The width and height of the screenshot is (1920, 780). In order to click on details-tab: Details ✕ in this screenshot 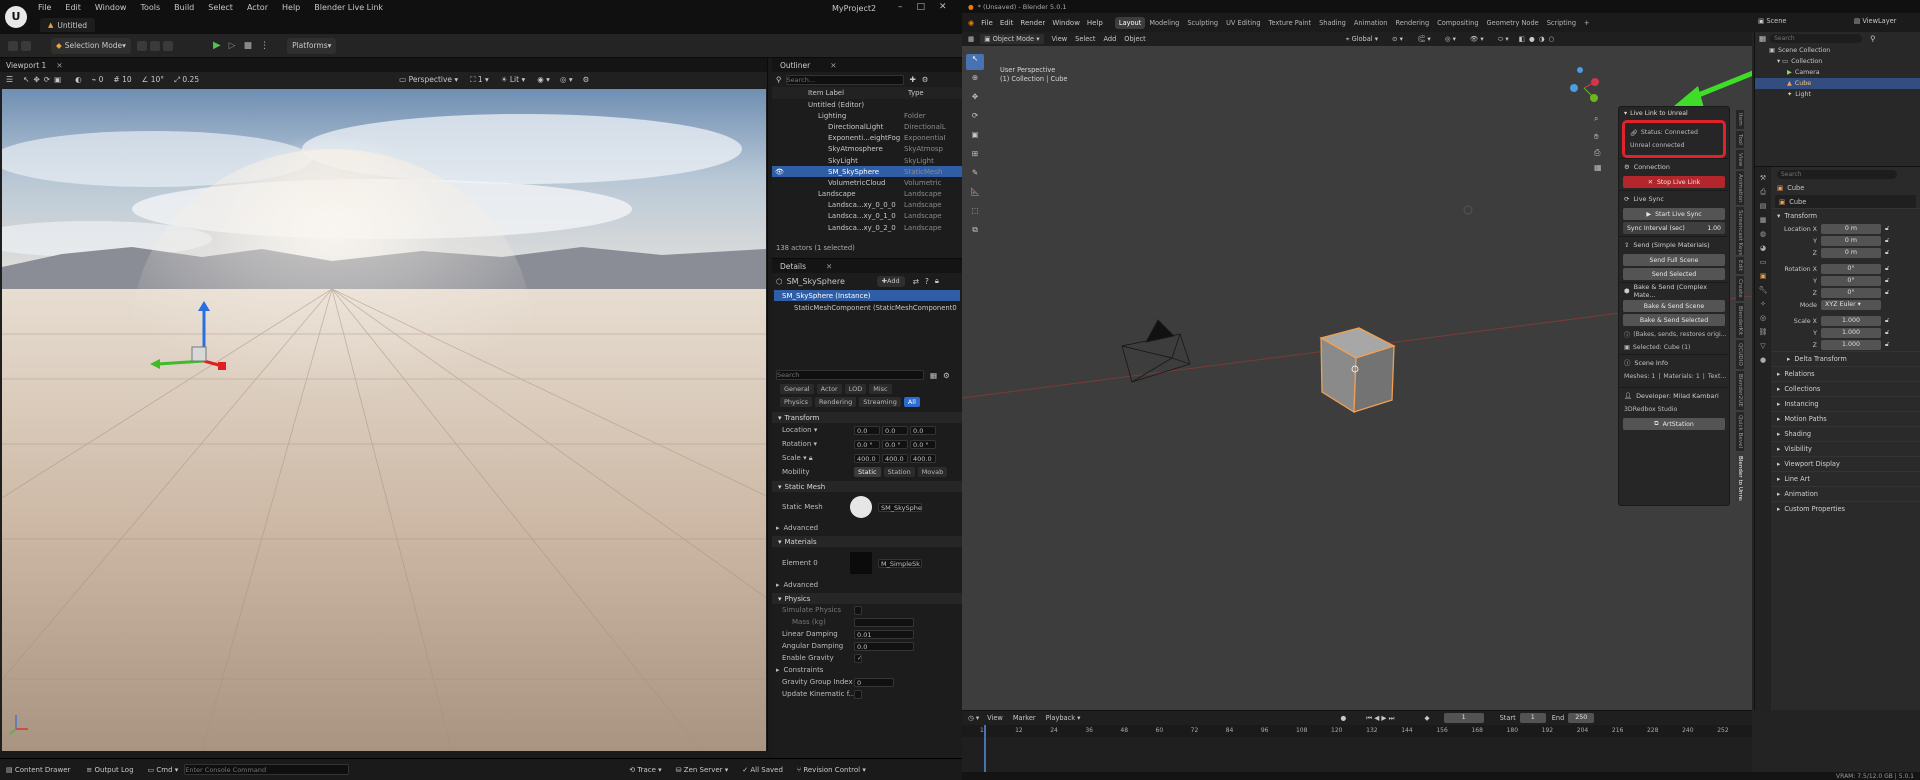, I will do `click(867, 266)`.